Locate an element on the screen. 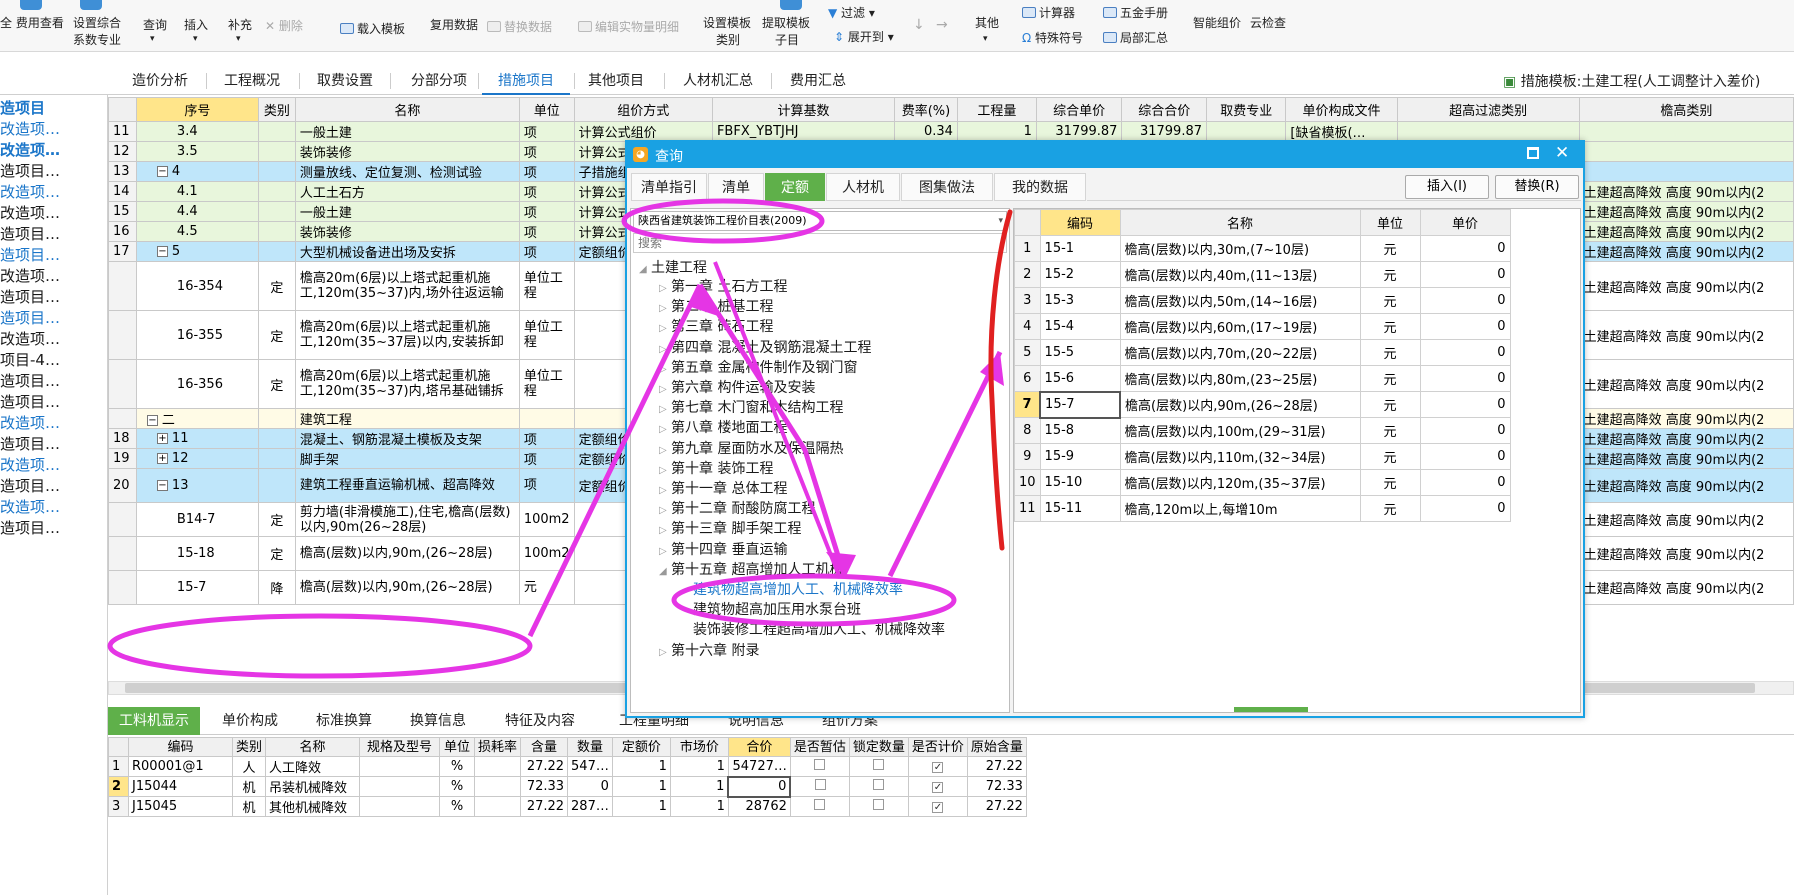 The height and width of the screenshot is (895, 1794). name-cell: 人工降效 is located at coordinates (313, 766).